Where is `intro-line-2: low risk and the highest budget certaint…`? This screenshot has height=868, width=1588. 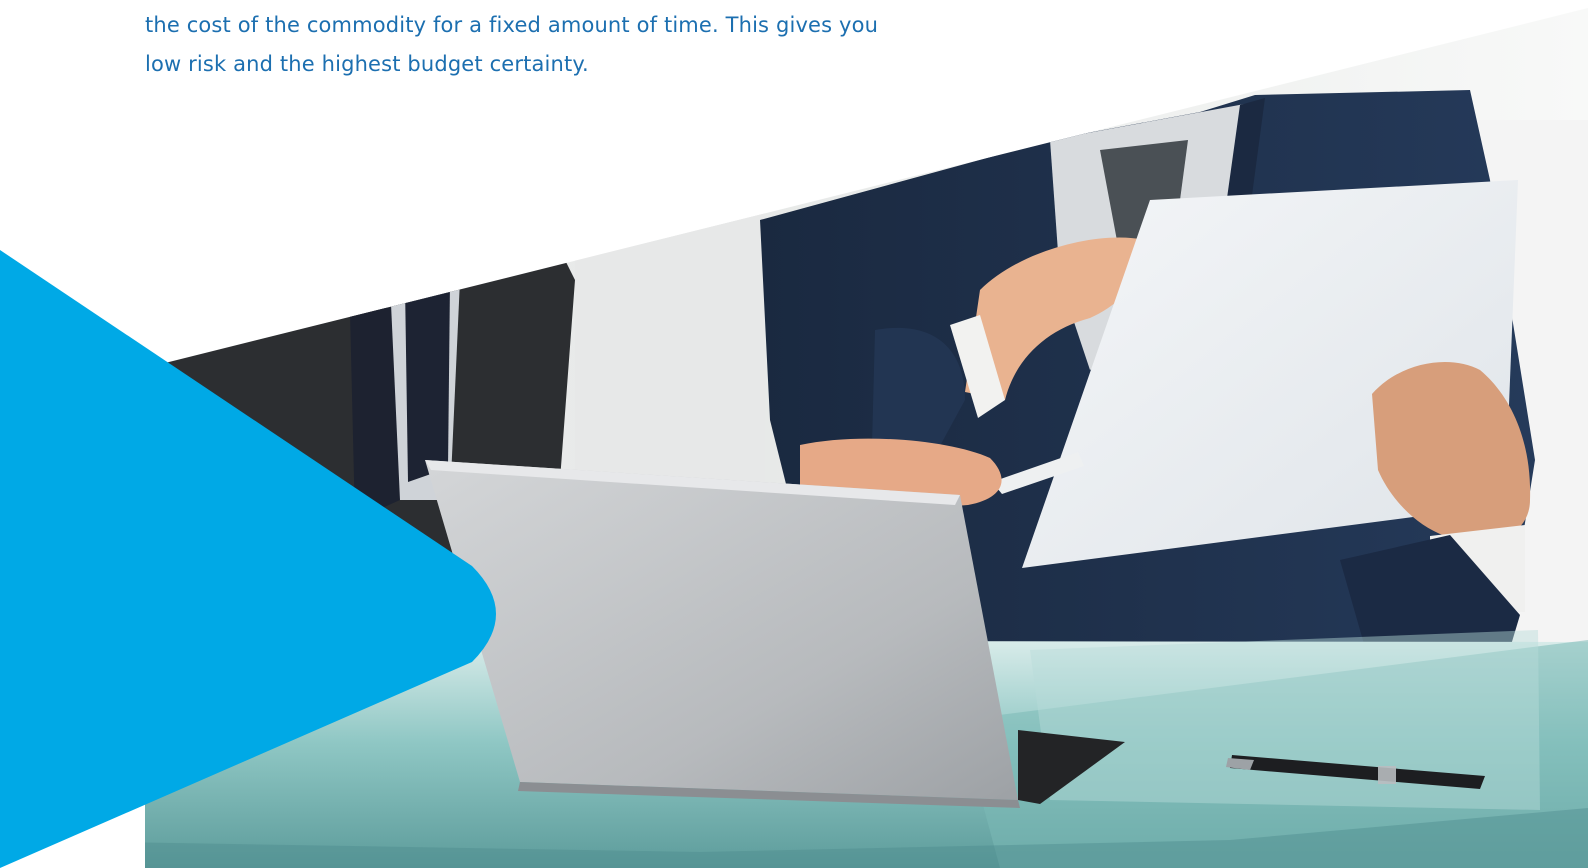
intro-line-2: low risk and the highest budget certaint… is located at coordinates (367, 64).